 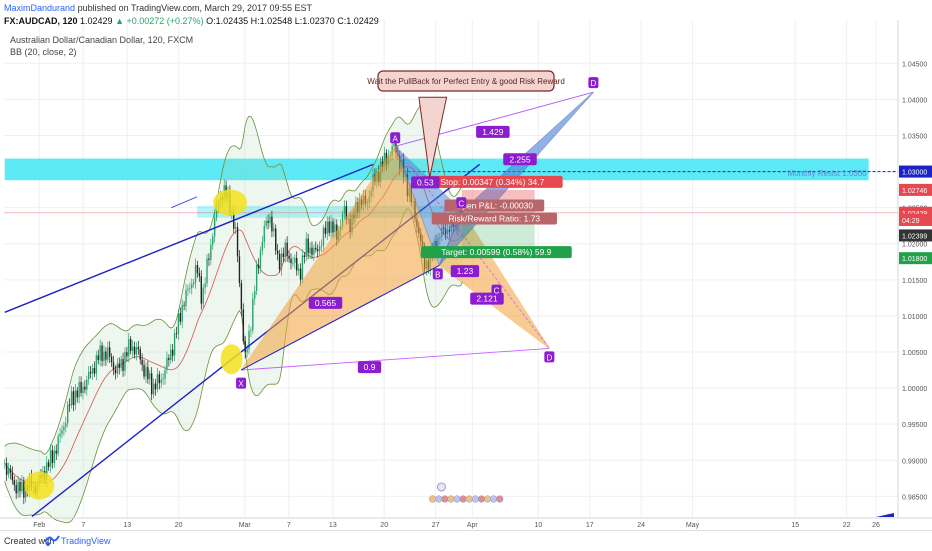 I want to click on tradingview-brand-link: TradingView, so click(x=86, y=541).